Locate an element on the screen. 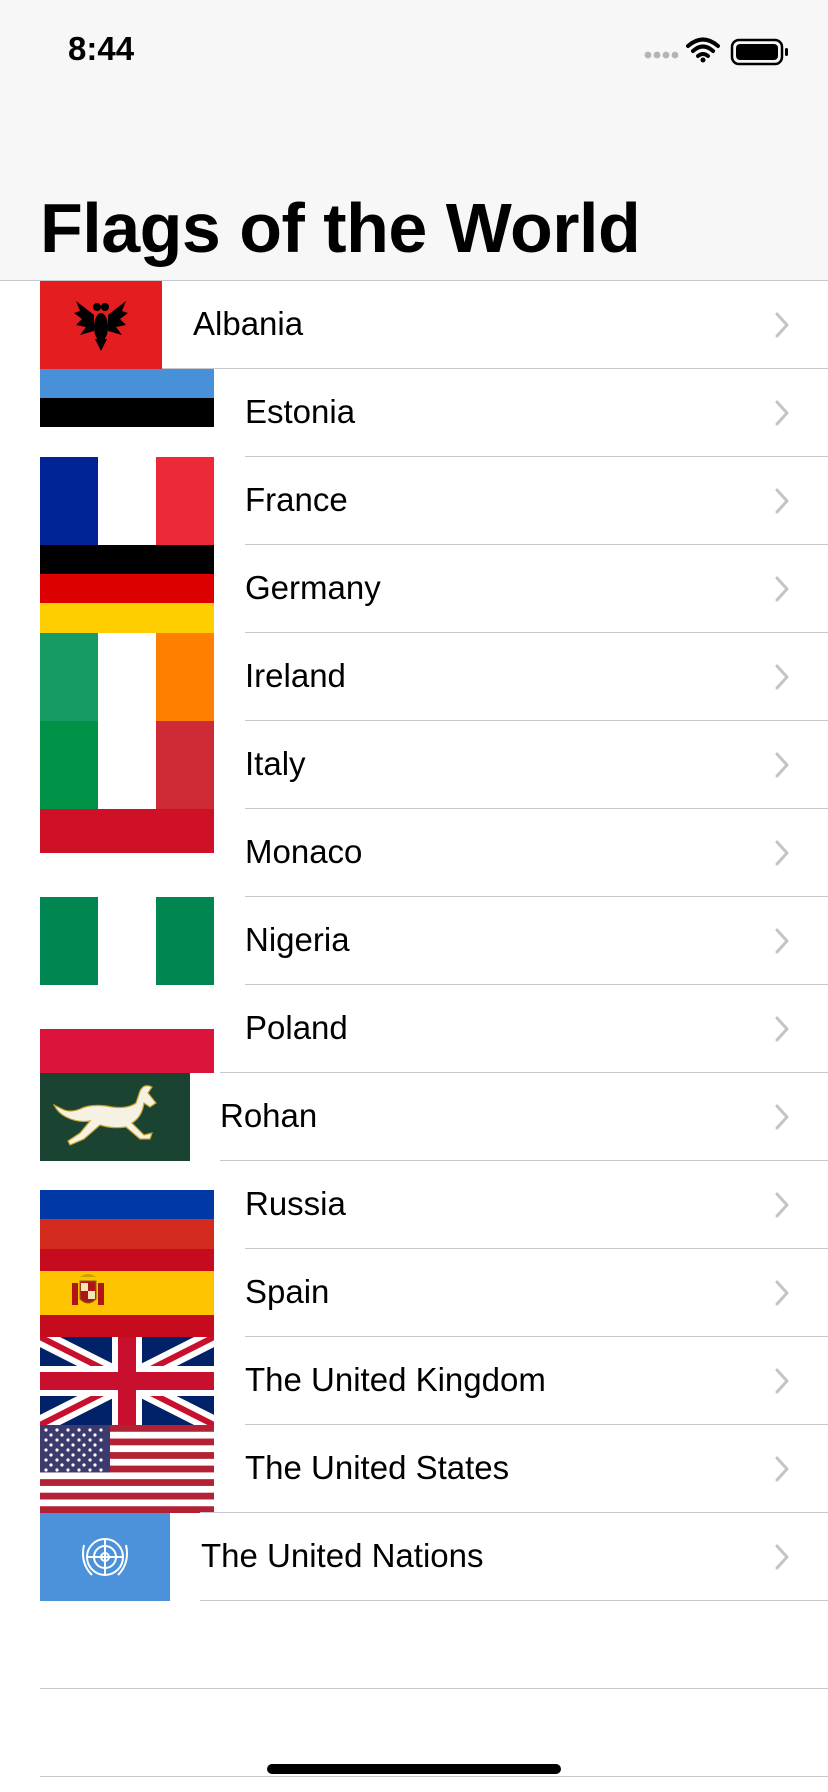  estonia-flag is located at coordinates (127, 413).